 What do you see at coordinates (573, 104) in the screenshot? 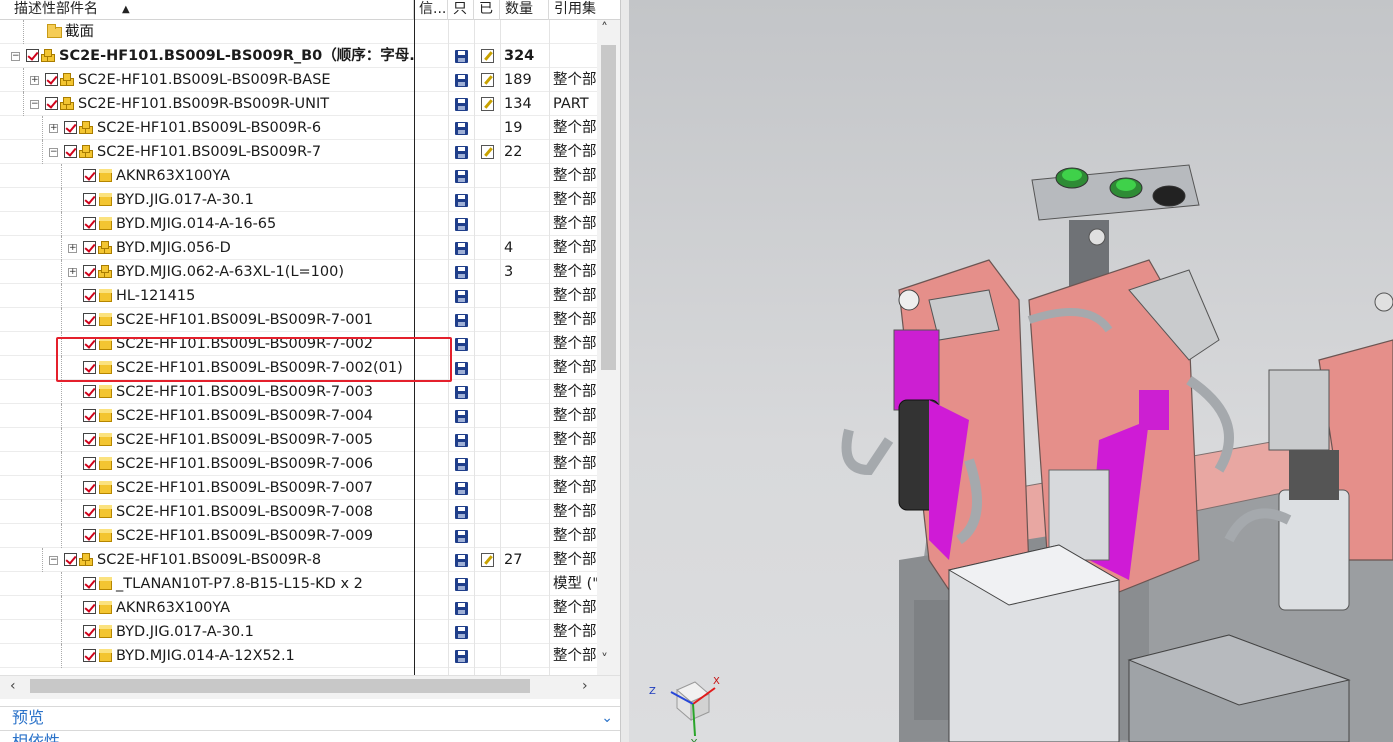
I see `reference-set-cell: PART` at bounding box center [573, 104].